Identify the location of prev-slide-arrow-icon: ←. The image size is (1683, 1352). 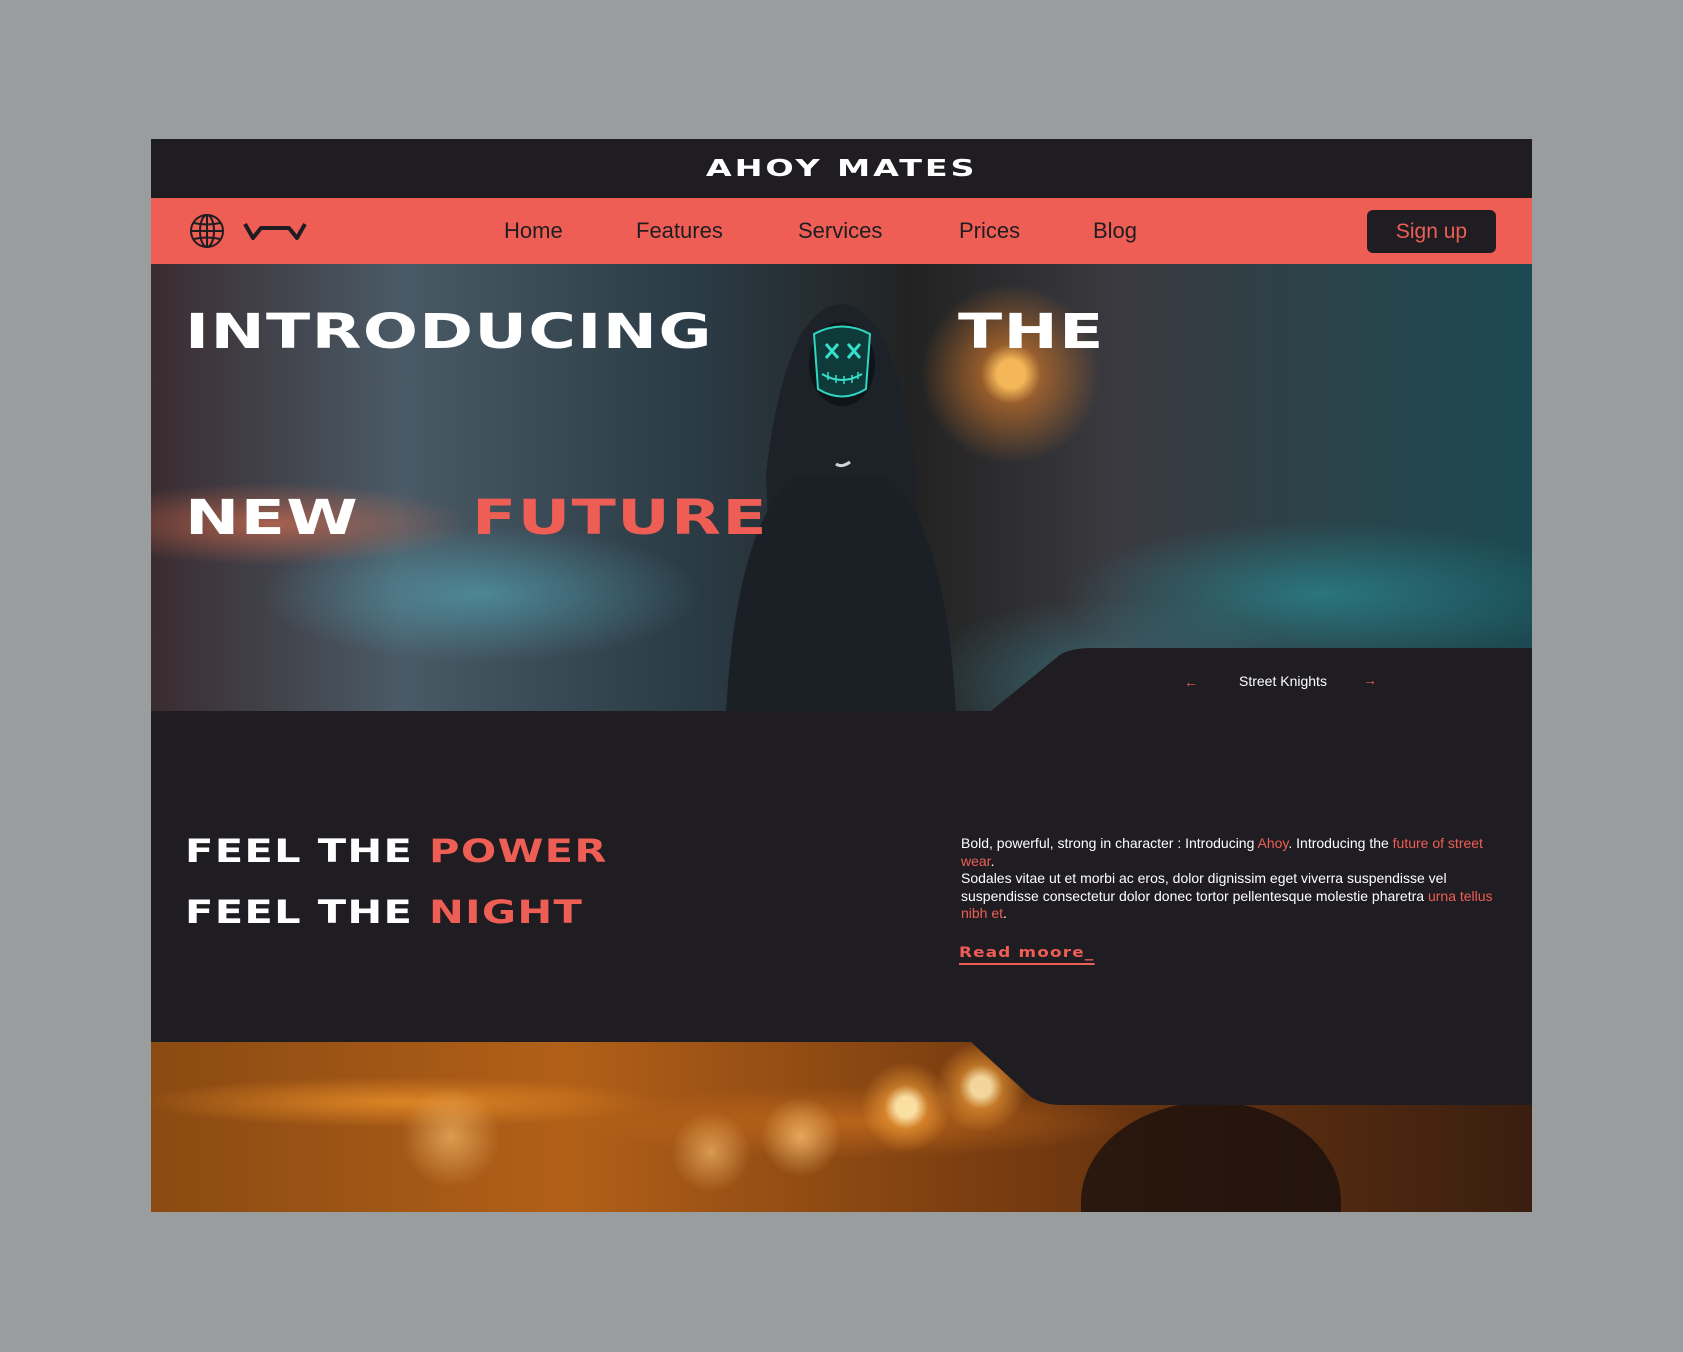
(1191, 682).